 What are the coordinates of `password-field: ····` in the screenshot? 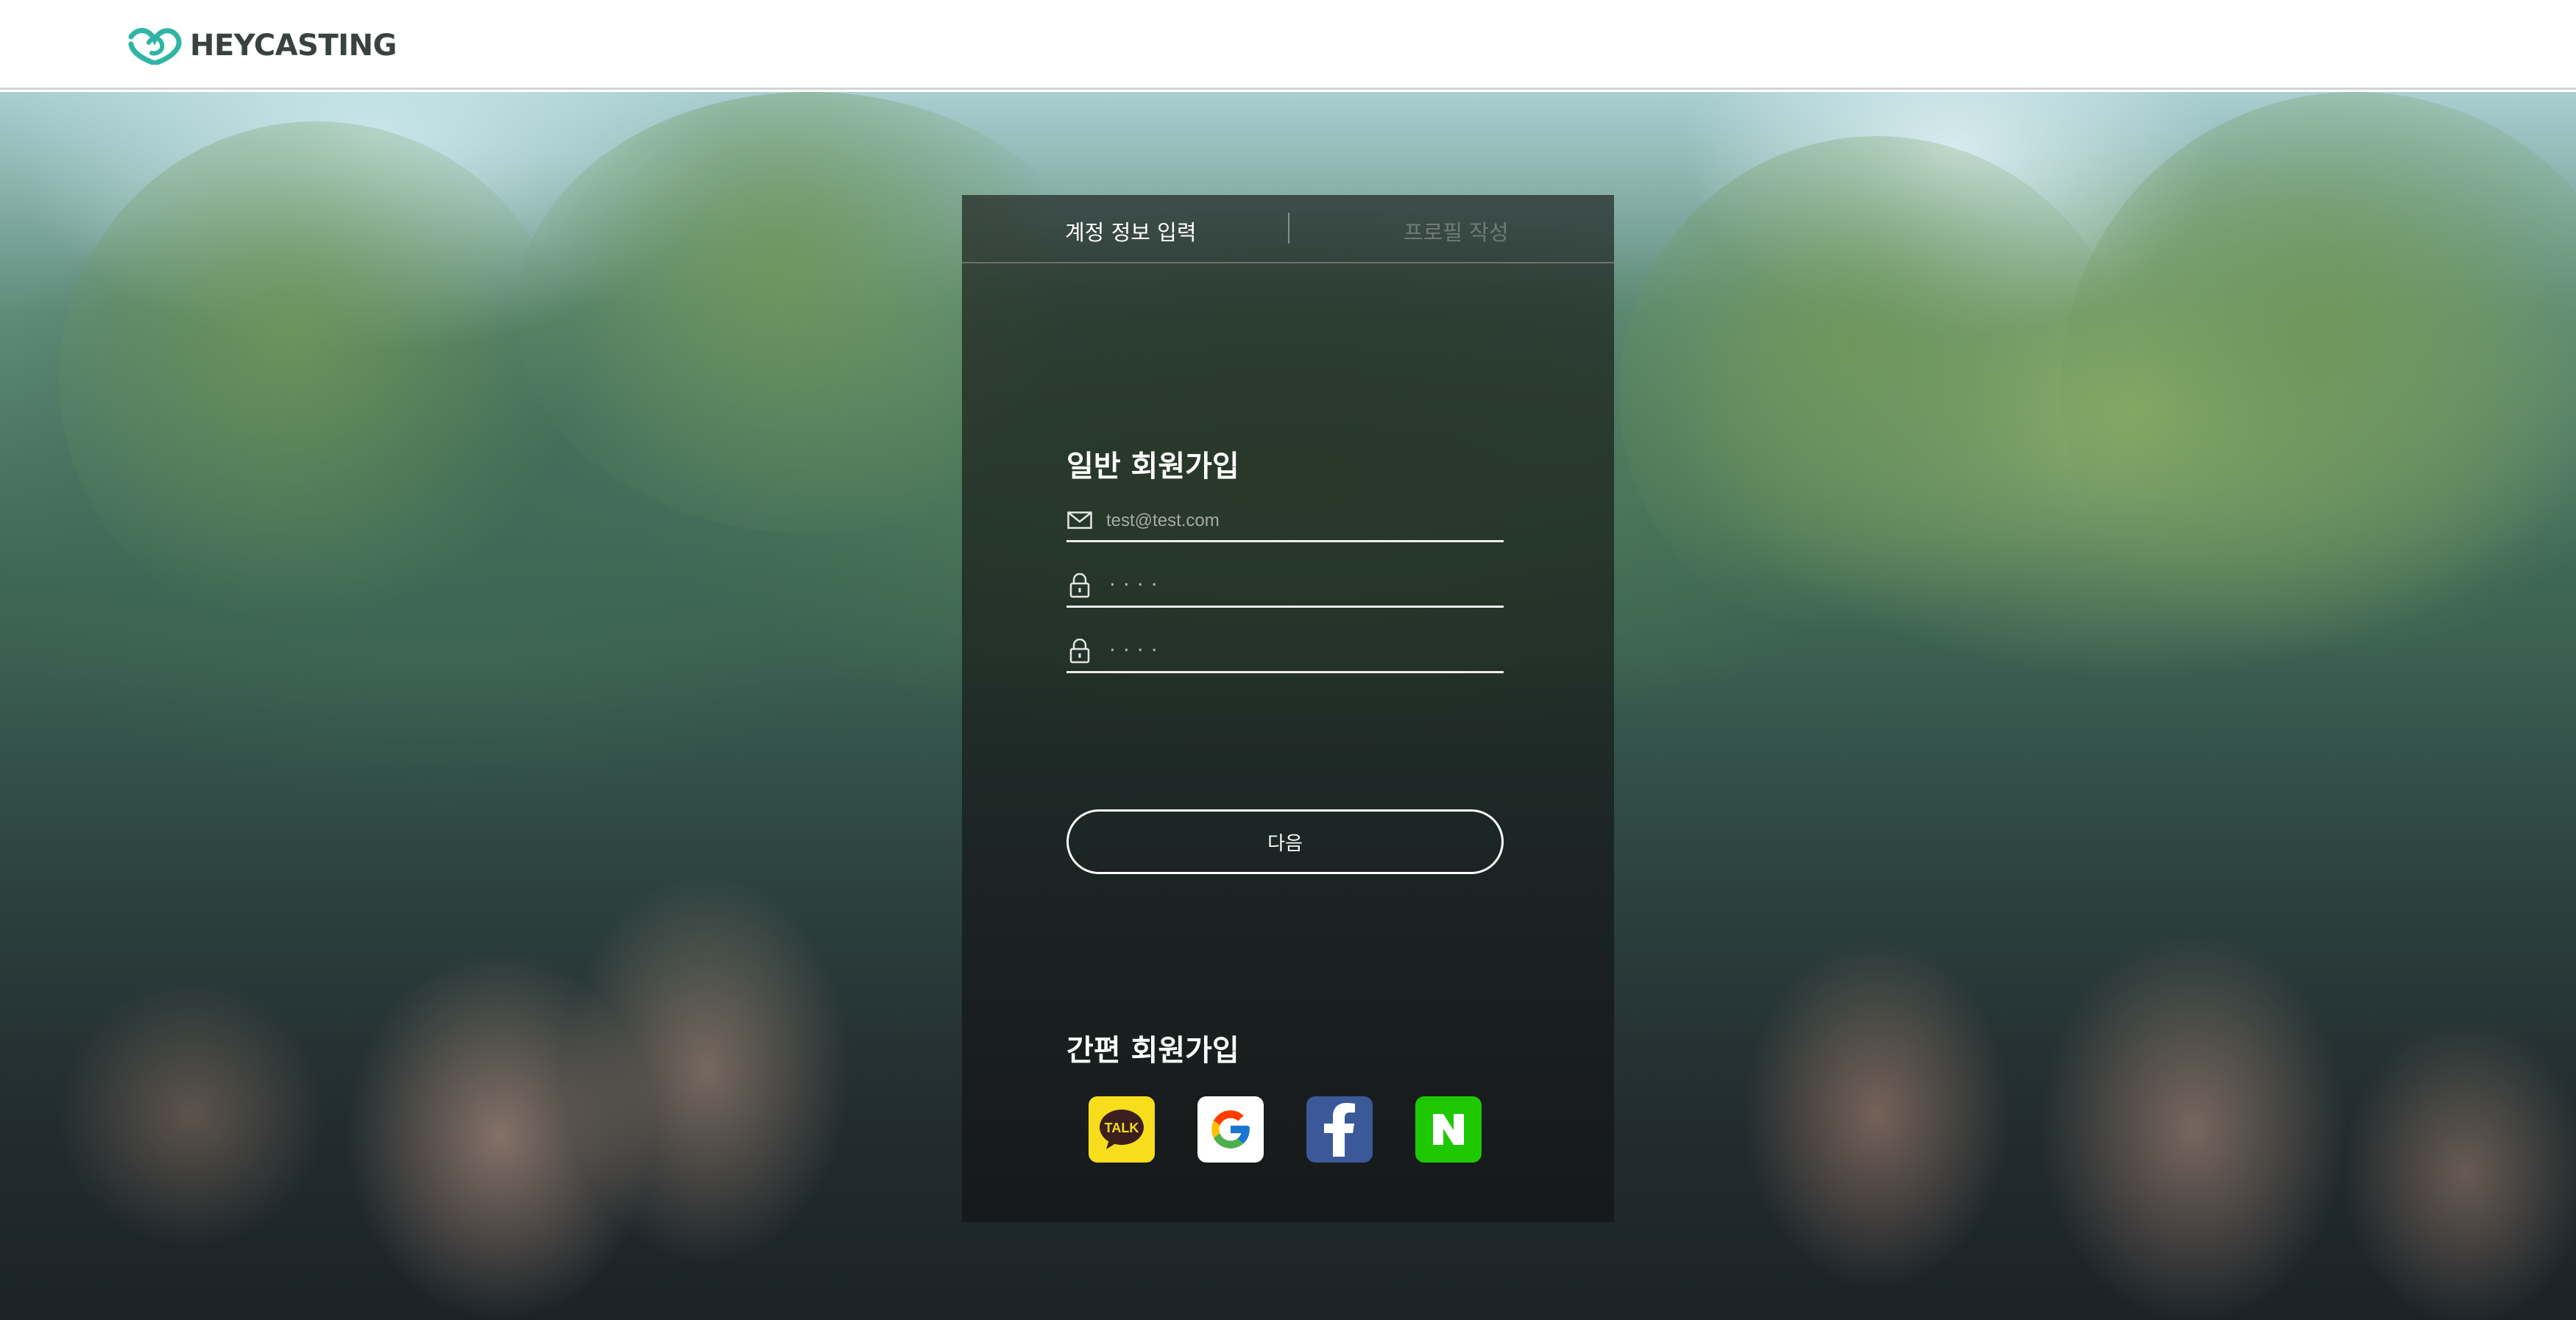 It's located at (1285, 587).